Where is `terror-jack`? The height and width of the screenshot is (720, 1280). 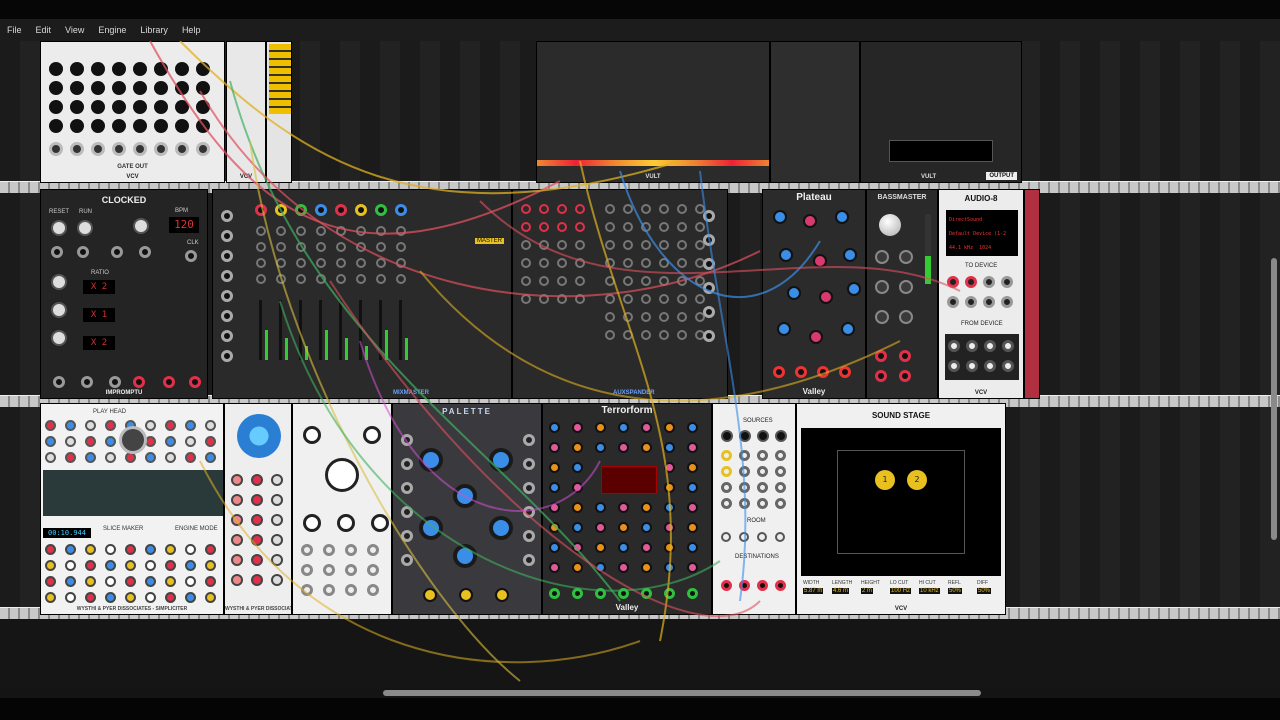 terror-jack is located at coordinates (577, 593).